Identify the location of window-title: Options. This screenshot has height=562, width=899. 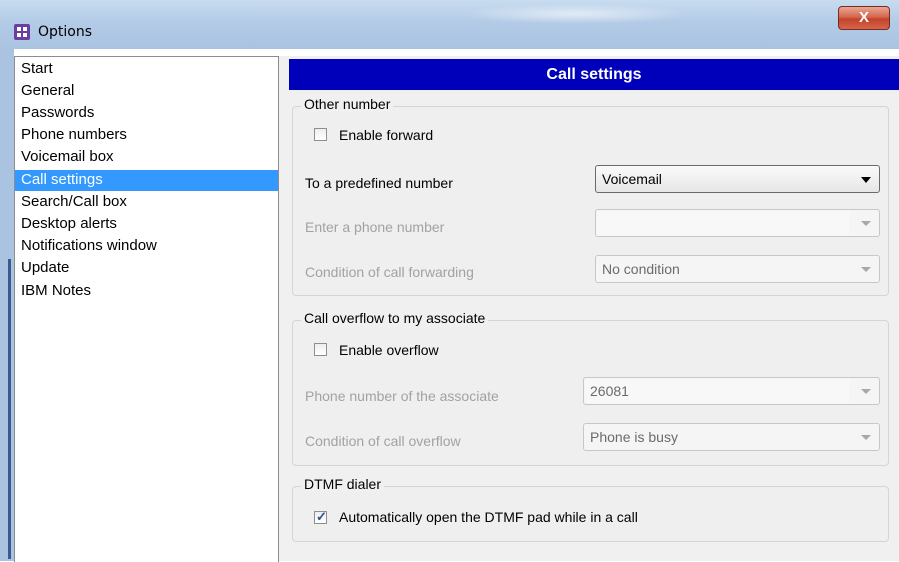
(65, 32).